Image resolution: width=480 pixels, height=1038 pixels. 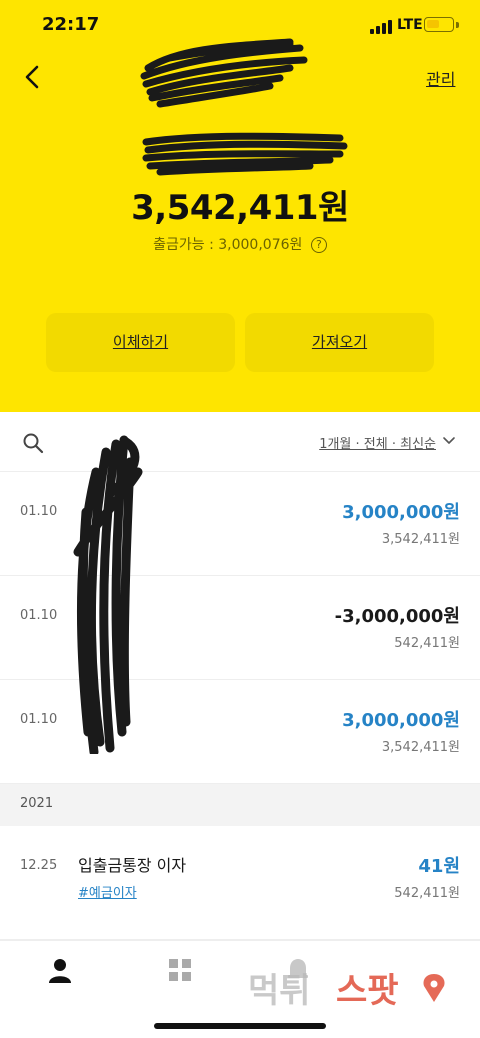 I want to click on svg-text: 먹튀, so click(x=279, y=991).